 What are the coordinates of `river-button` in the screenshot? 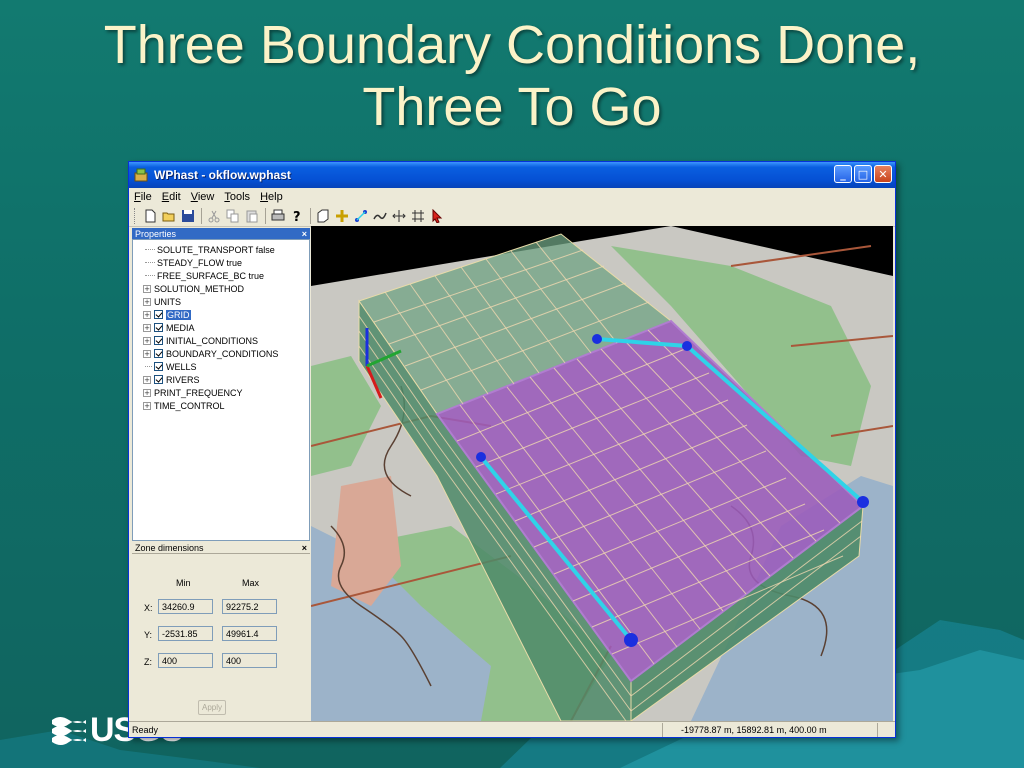 It's located at (380, 216).